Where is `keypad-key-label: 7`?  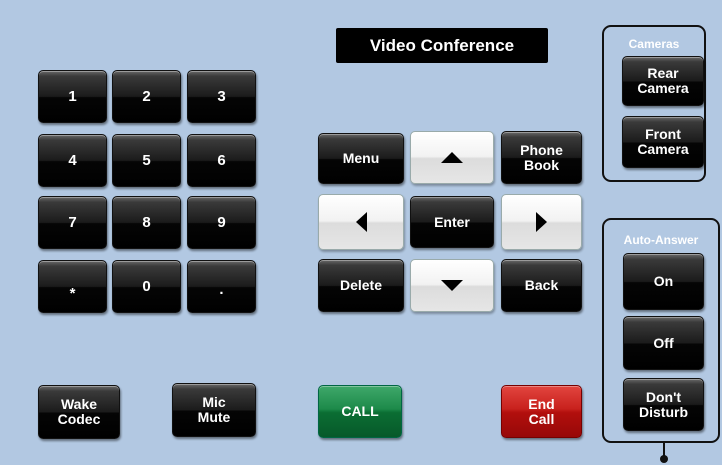
keypad-key-label: 7 is located at coordinates (72, 222).